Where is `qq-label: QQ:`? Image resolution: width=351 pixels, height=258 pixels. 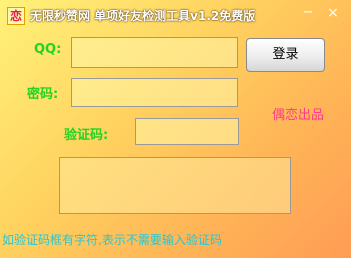
qq-label: QQ: is located at coordinates (48, 49).